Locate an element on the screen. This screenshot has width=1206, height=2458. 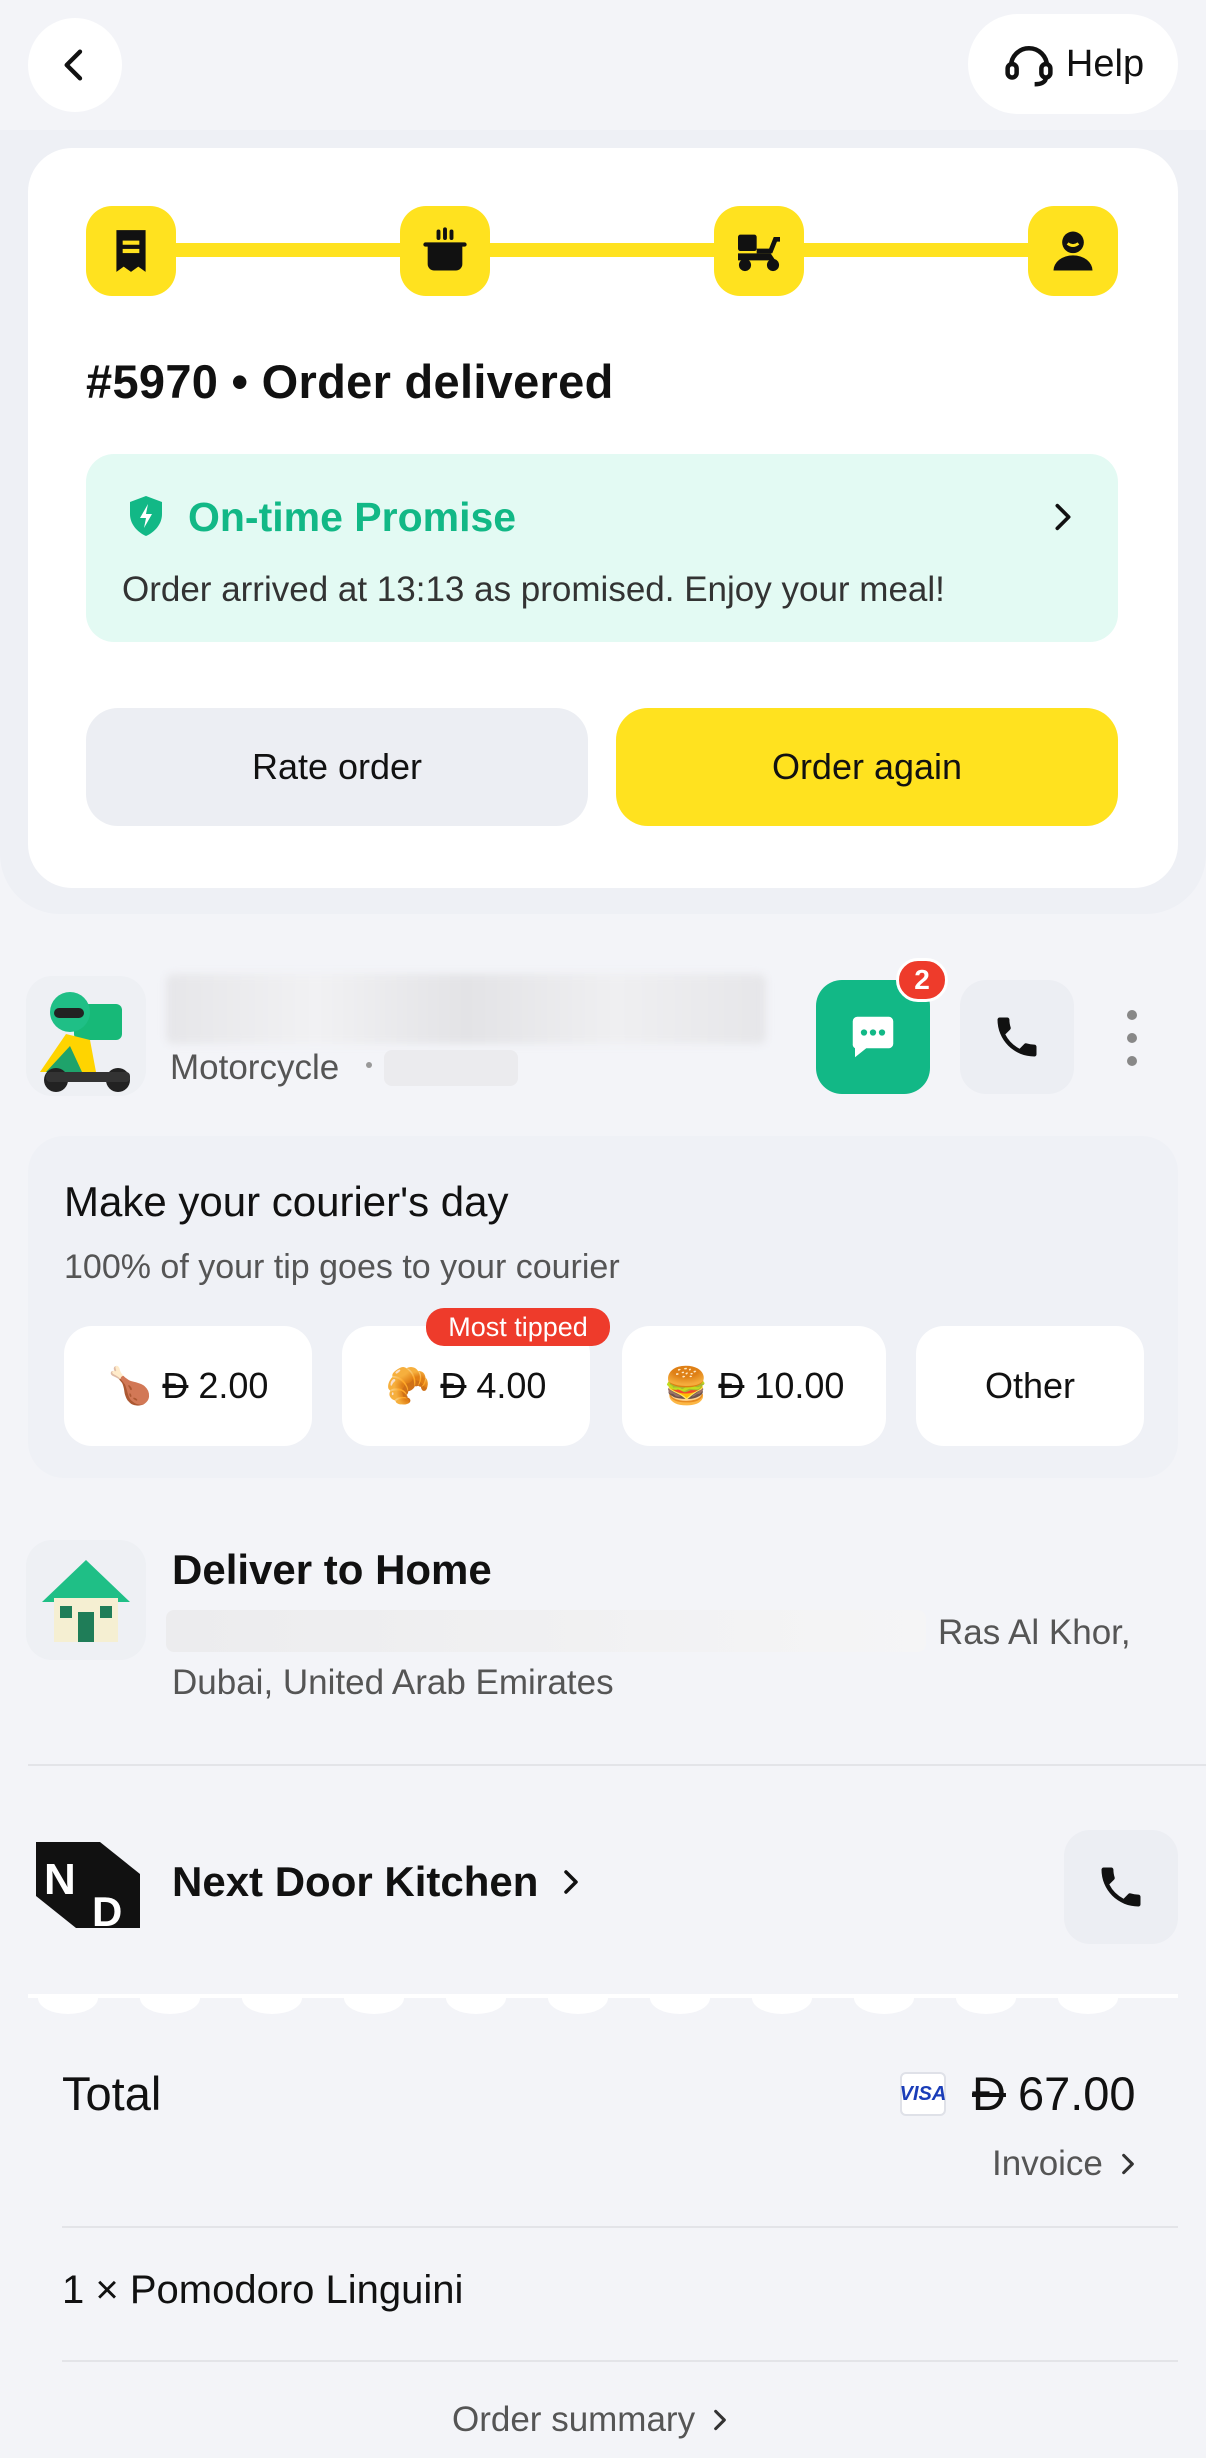
scooter-icon is located at coordinates (759, 253).